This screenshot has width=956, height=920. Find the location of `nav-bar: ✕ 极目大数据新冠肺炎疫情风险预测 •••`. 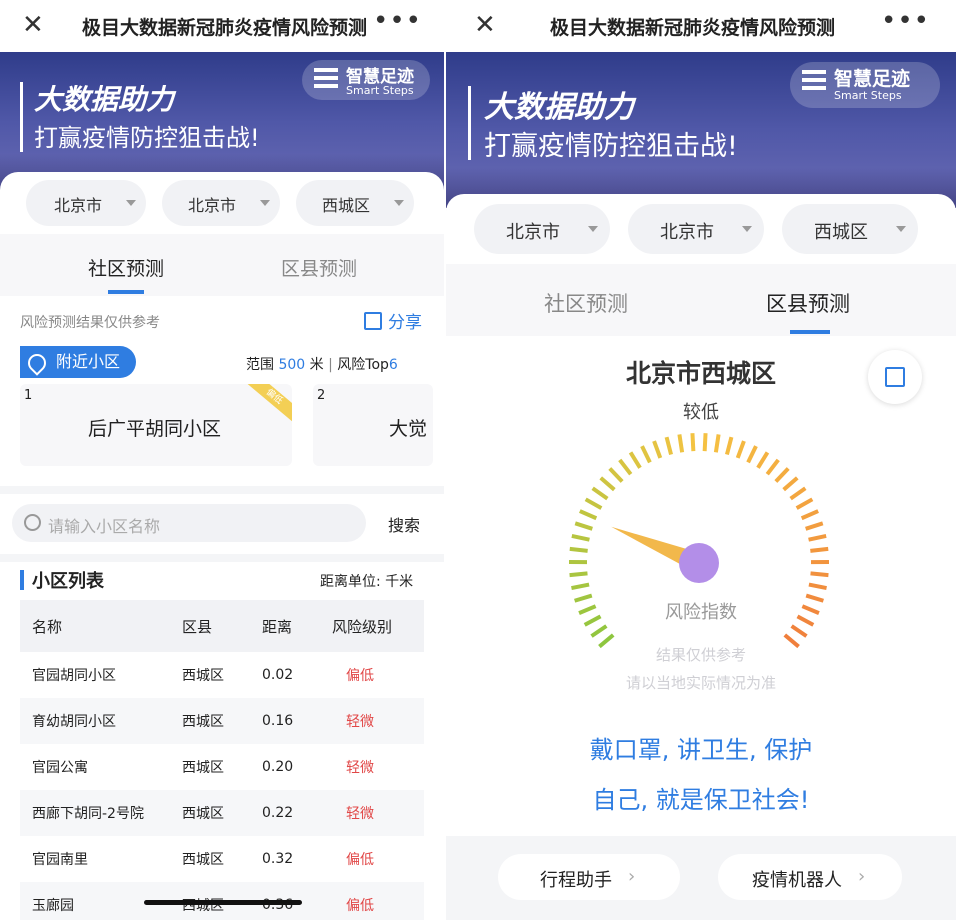

nav-bar: ✕ 极目大数据新冠肺炎疫情风险预测 ••• is located at coordinates (701, 26).